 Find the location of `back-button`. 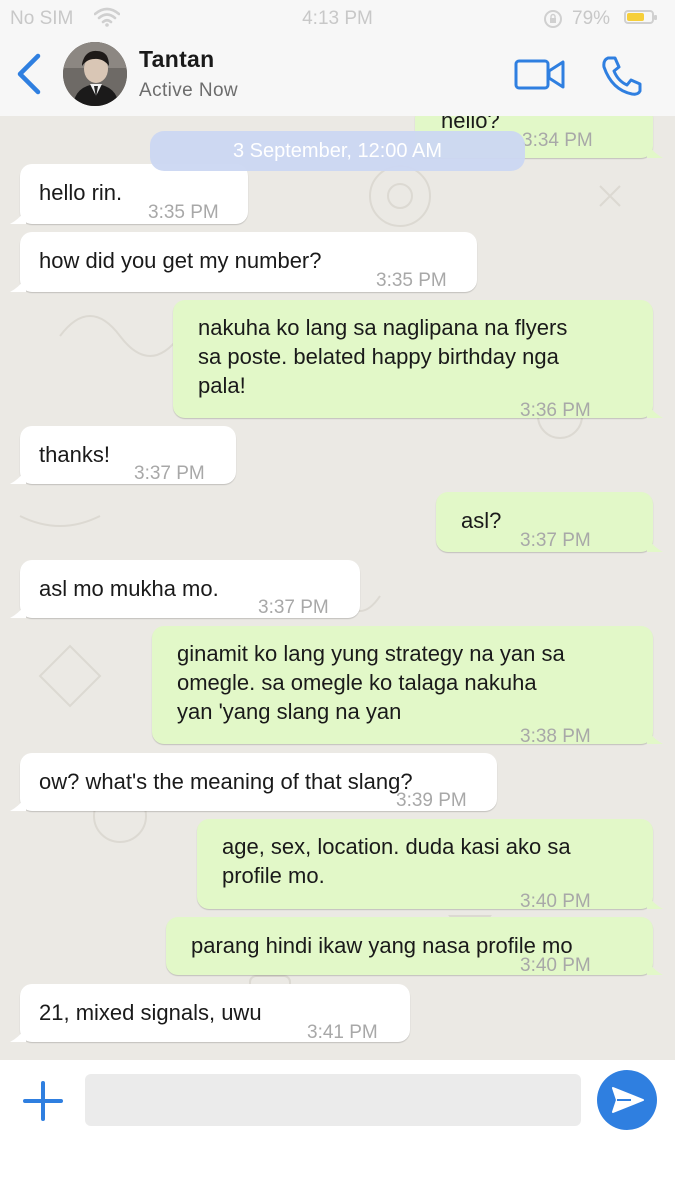

back-button is located at coordinates (30, 74).